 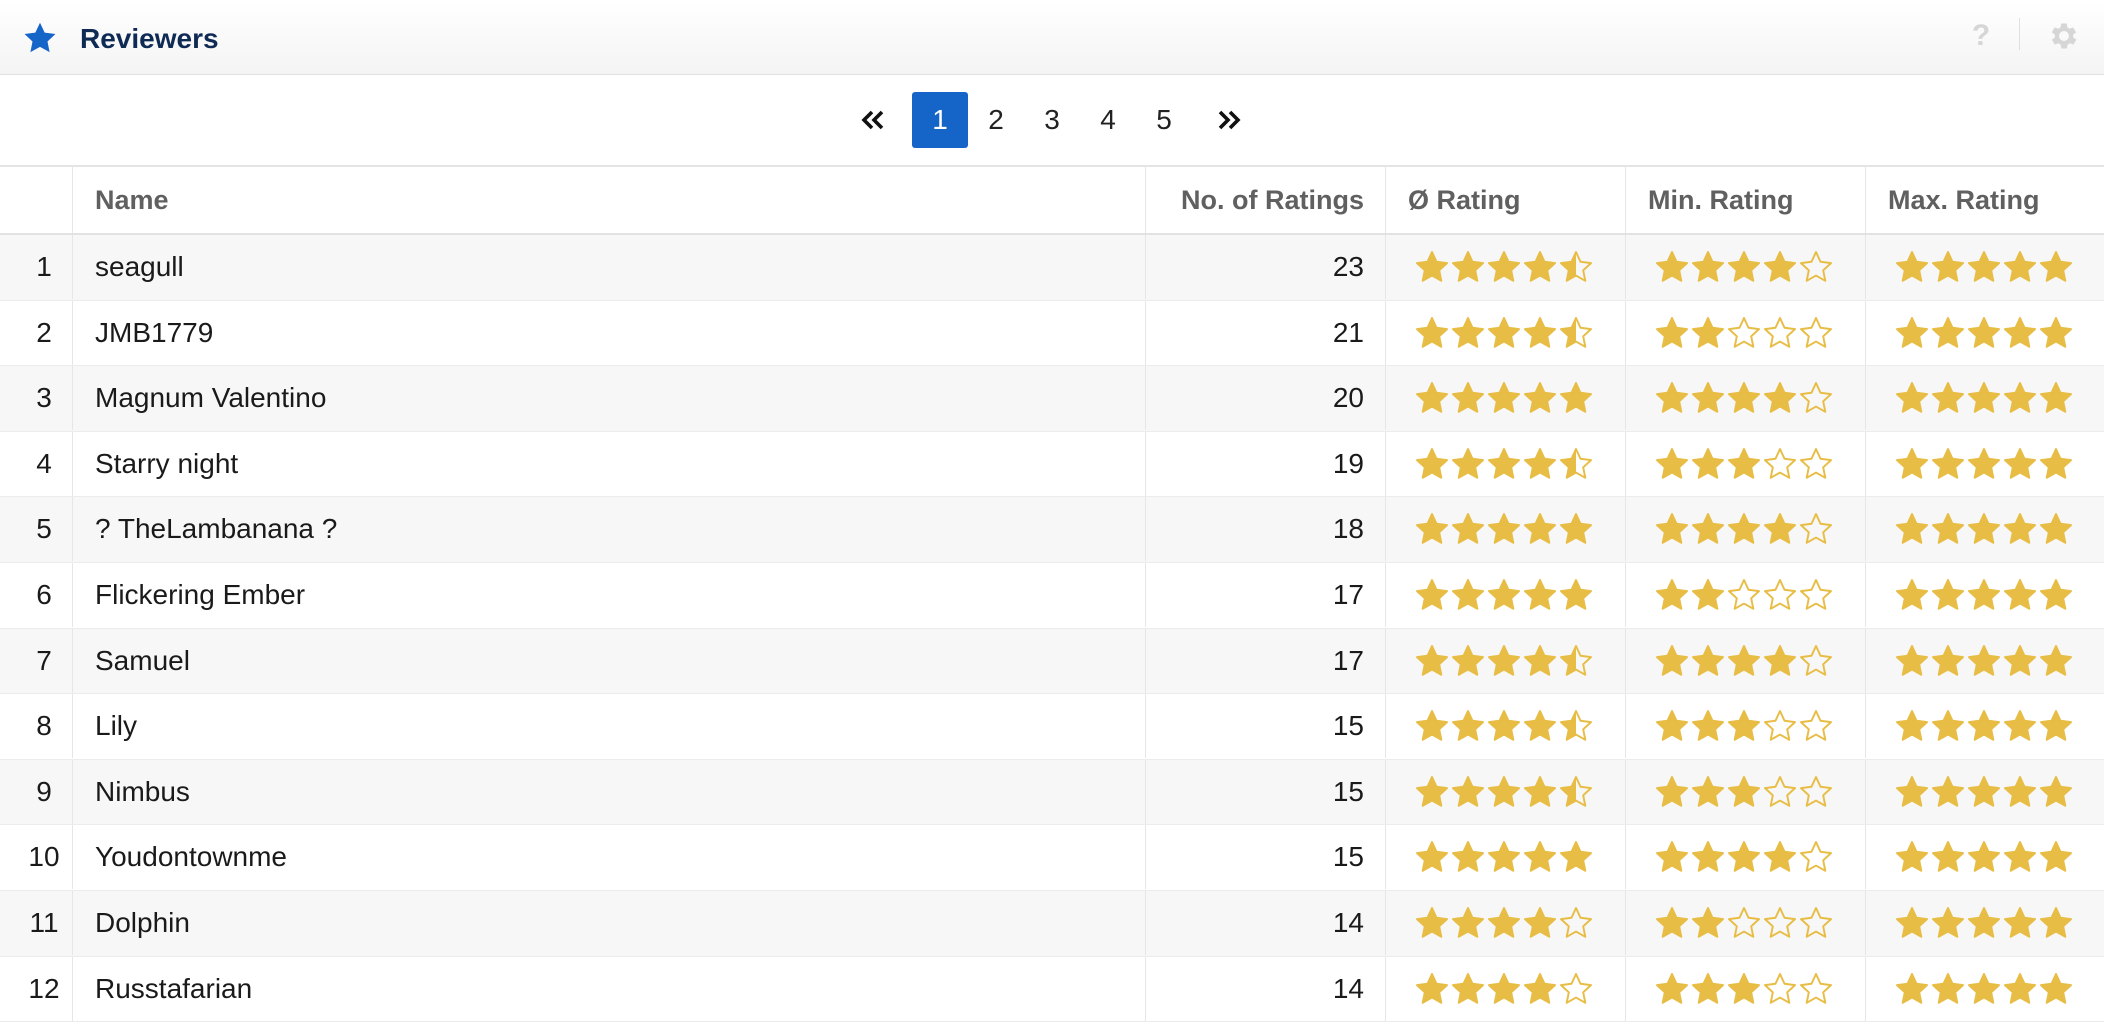 What do you see at coordinates (1576, 791) in the screenshot?
I see `star-half-icon` at bounding box center [1576, 791].